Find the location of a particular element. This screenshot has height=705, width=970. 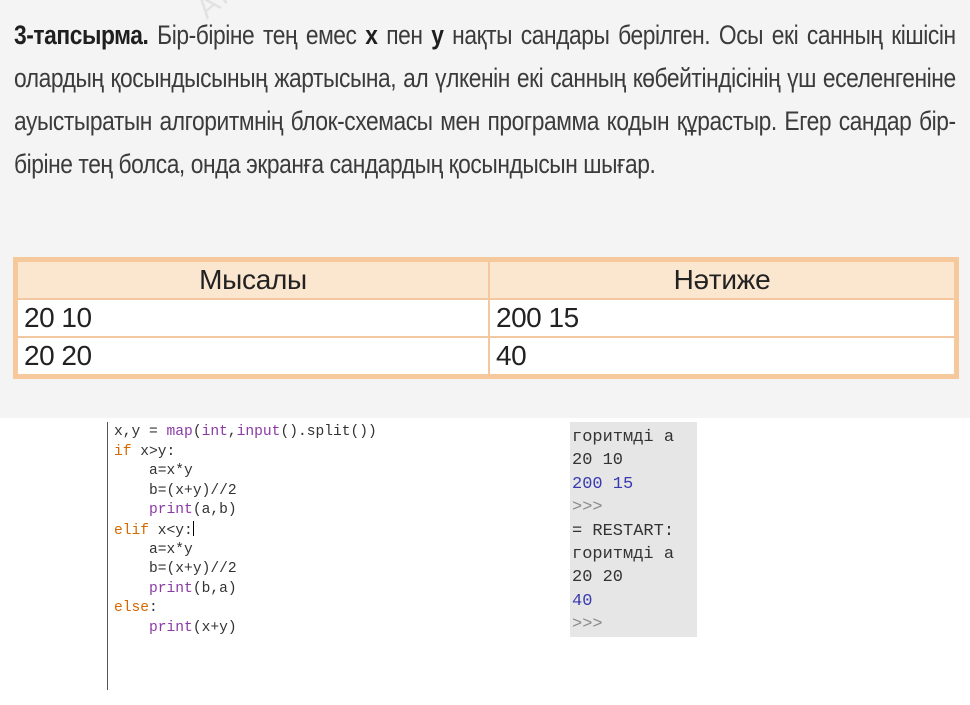

code-line: print(a,b) is located at coordinates (193, 510).